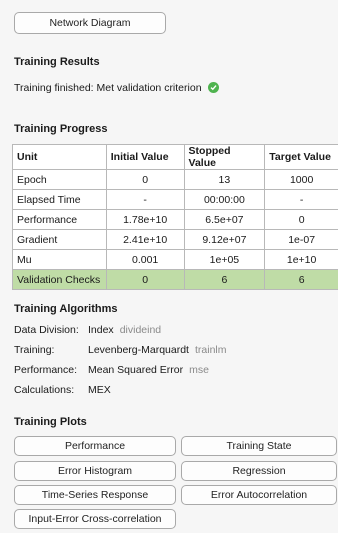 This screenshot has height=533, width=338. What do you see at coordinates (46, 370) in the screenshot?
I see `algorithm-label: Performance:` at bounding box center [46, 370].